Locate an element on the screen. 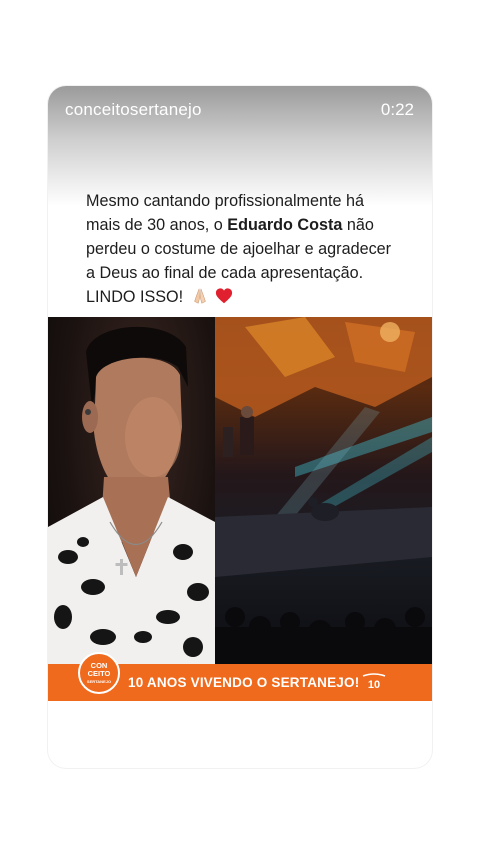 The width and height of the screenshot is (480, 854). logo-line-2: CEITO is located at coordinates (99, 673).